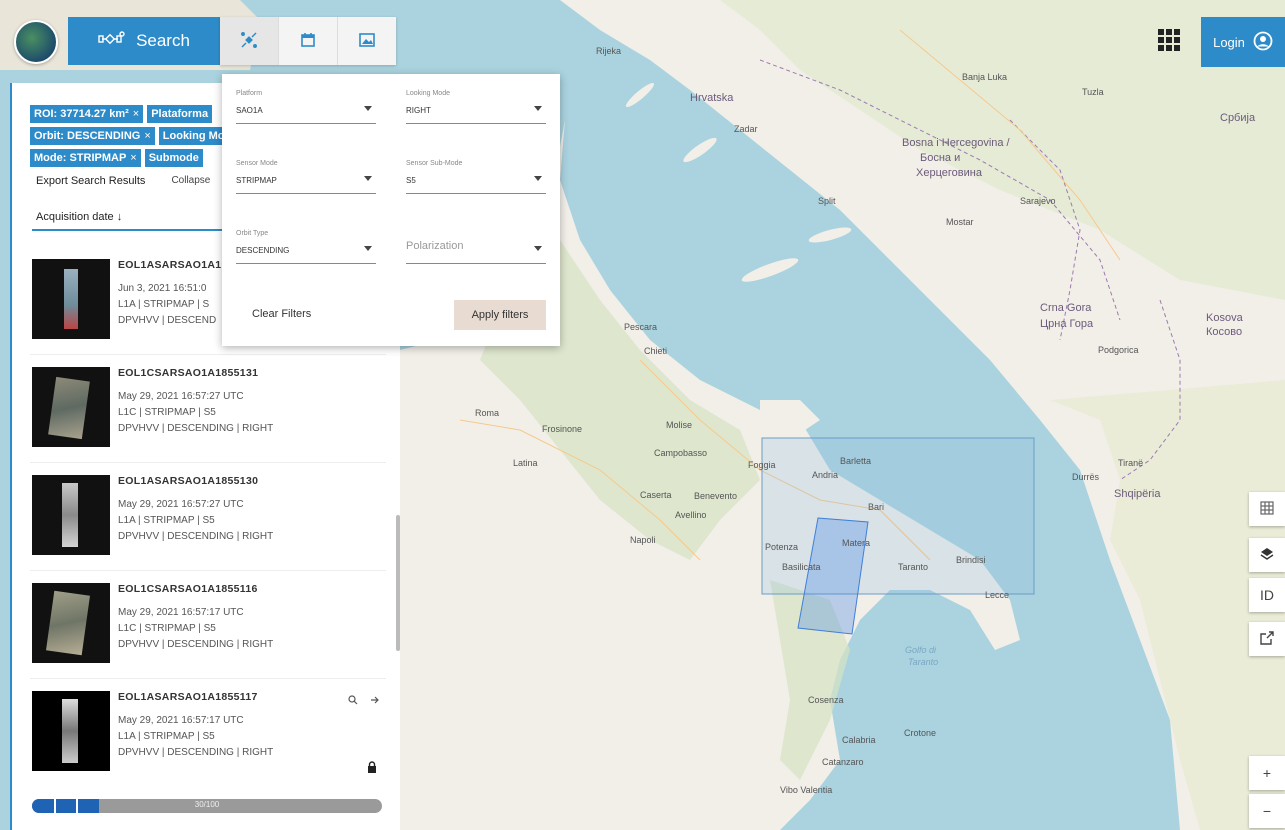 The height and width of the screenshot is (830, 1285). I want to click on id-label: ID, so click(1267, 595).